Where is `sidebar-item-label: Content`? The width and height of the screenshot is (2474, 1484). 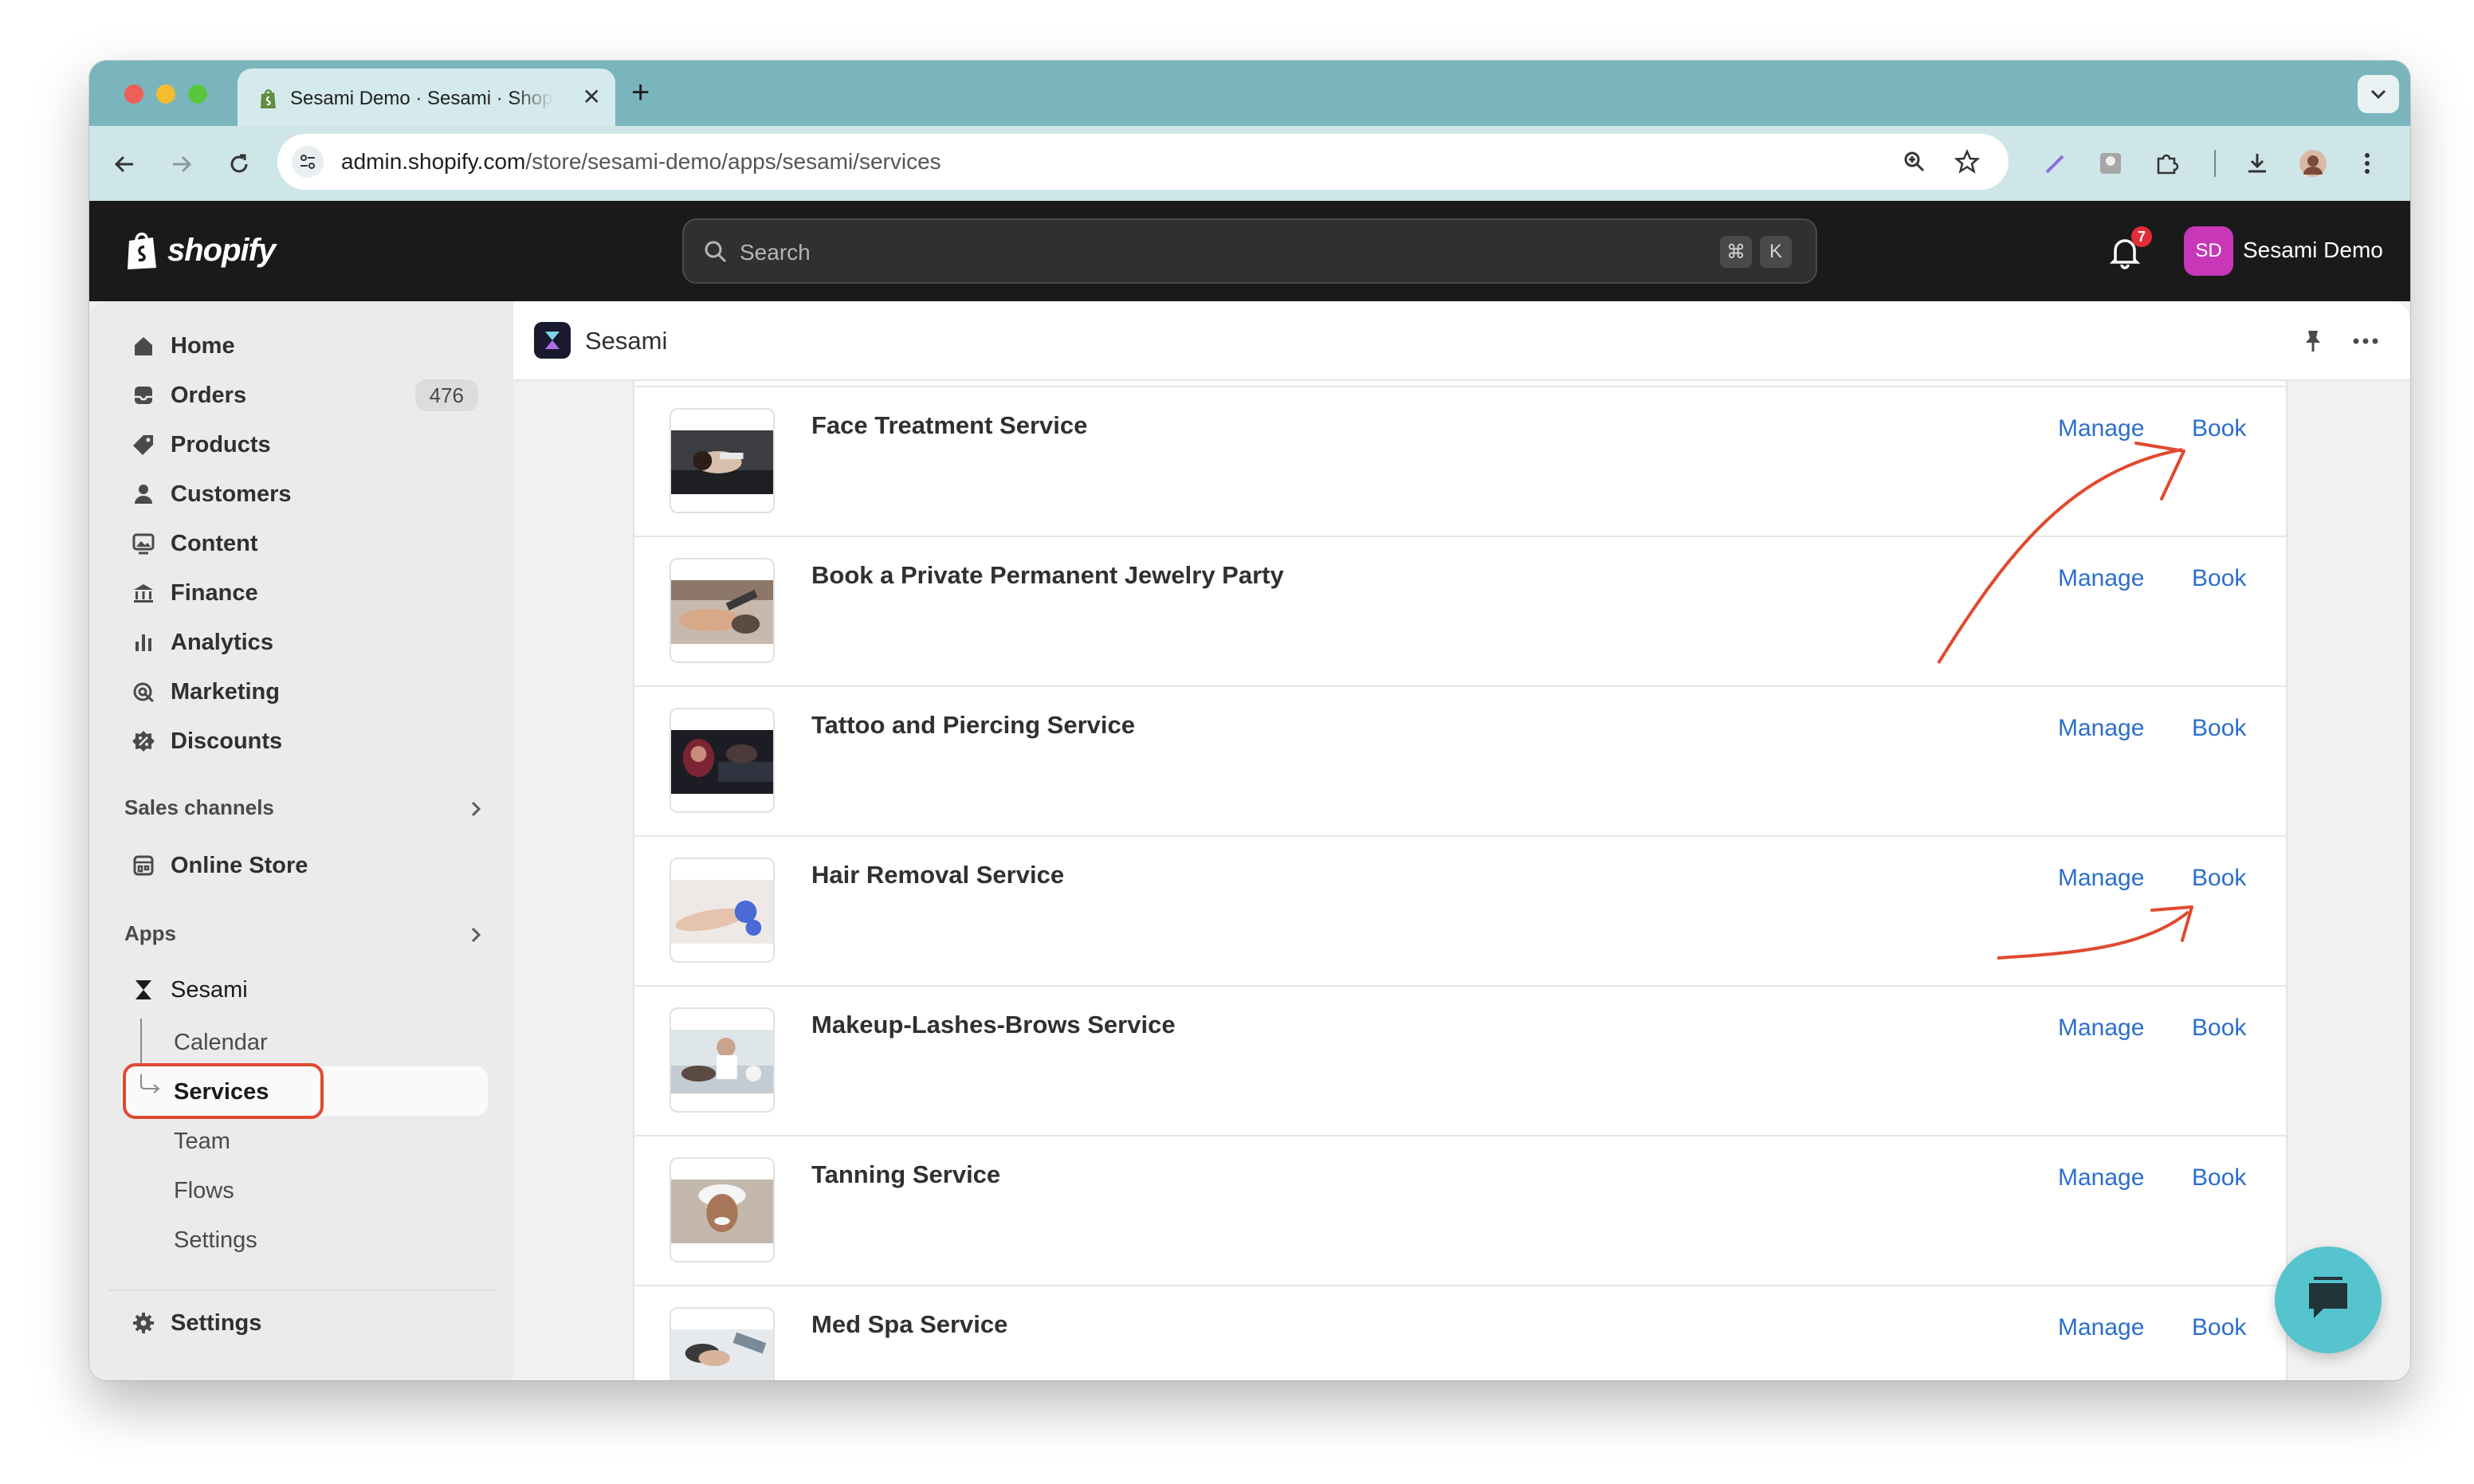
sidebar-item-label: Content is located at coordinates (215, 543).